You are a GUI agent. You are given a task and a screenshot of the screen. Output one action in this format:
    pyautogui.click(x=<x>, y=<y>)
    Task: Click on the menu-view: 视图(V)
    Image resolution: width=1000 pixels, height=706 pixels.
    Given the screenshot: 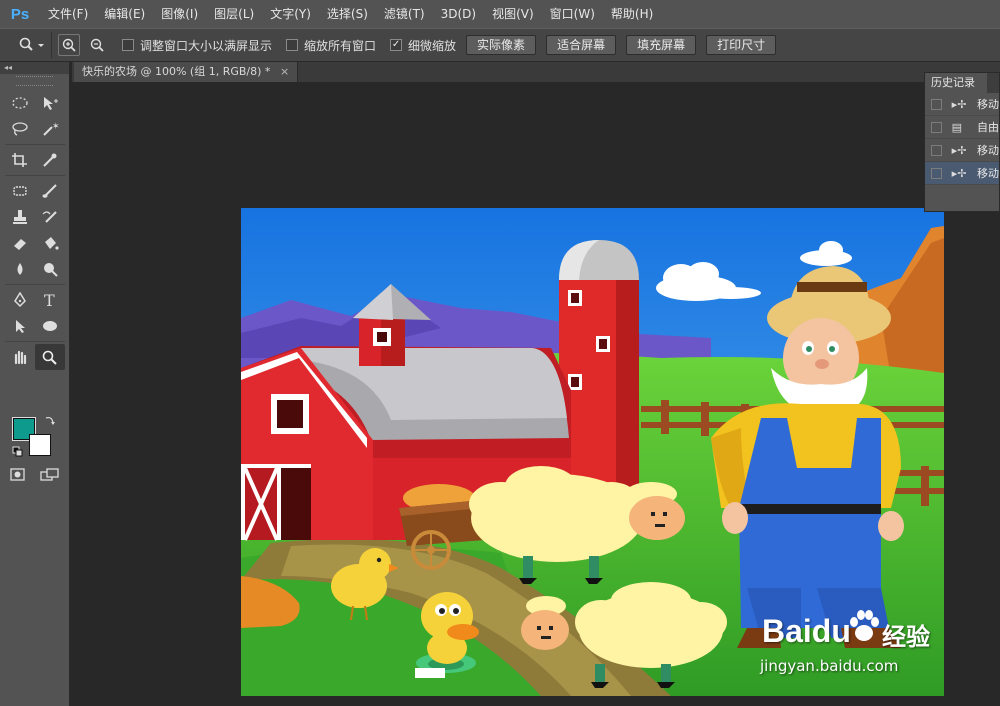 What is the action you would take?
    pyautogui.click(x=513, y=14)
    